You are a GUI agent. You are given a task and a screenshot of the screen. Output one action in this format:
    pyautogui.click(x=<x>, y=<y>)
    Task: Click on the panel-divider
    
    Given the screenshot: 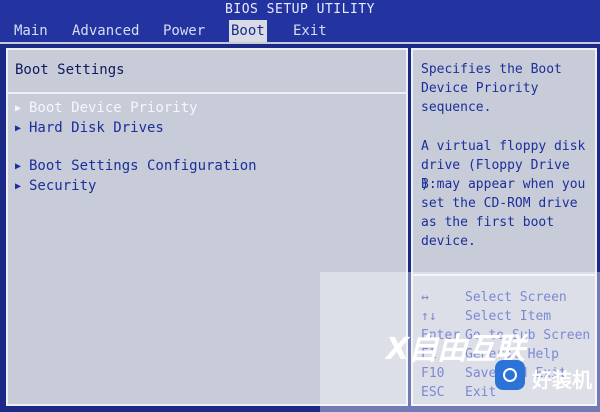 What is the action you would take?
    pyautogui.click(x=207, y=93)
    